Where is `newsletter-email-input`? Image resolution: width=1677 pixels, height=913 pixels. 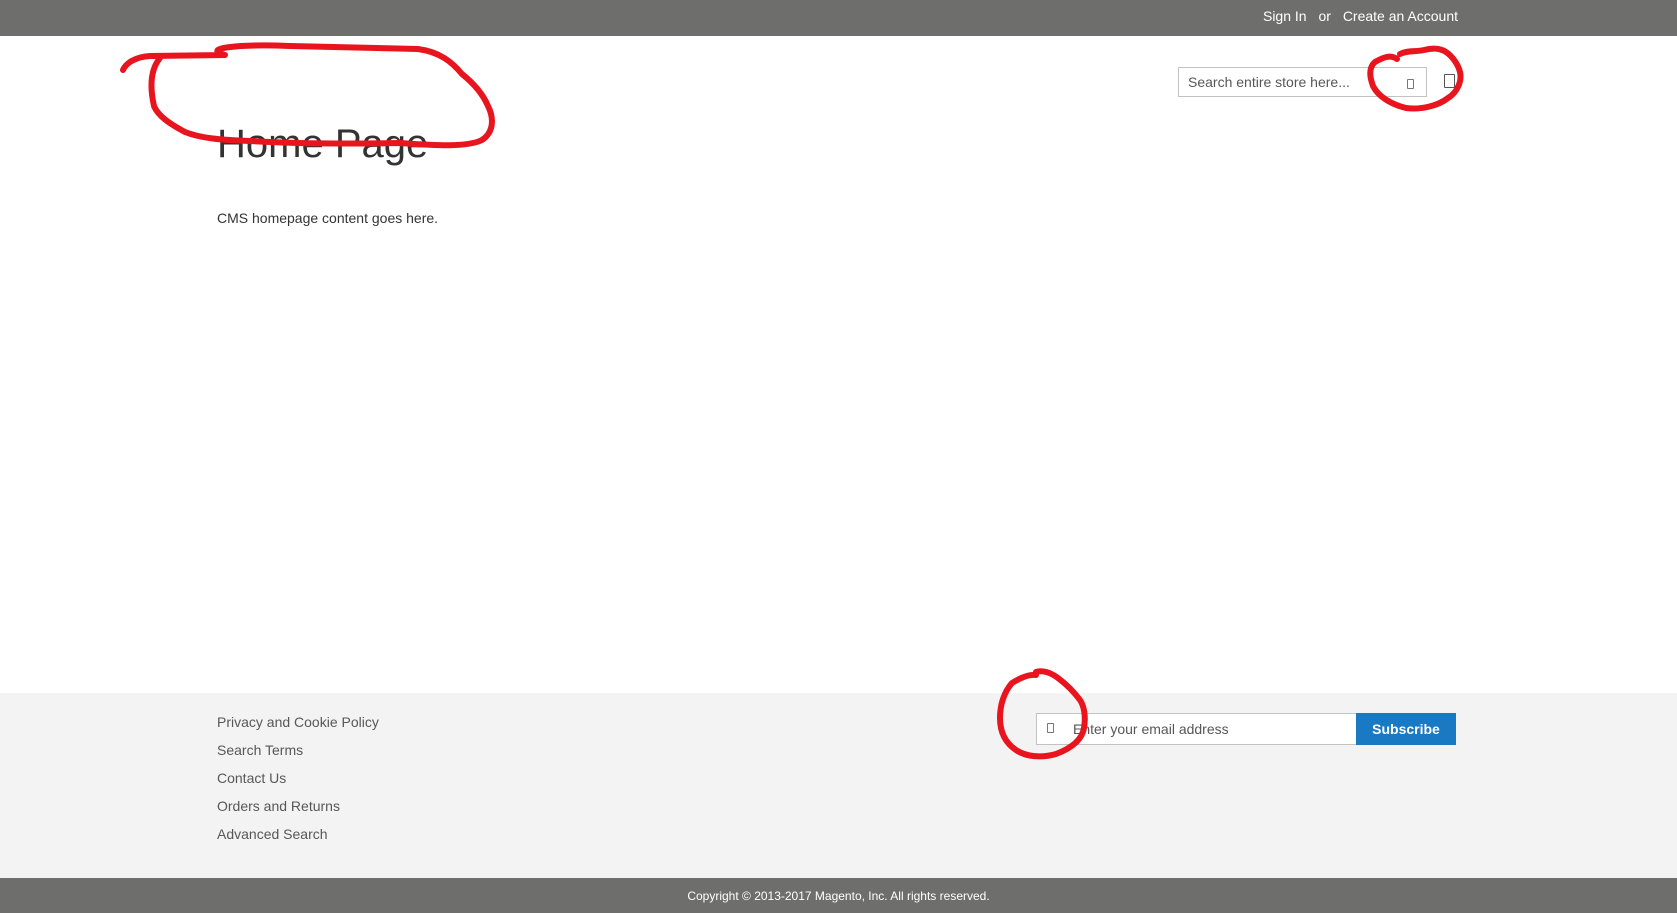
newsletter-email-input is located at coordinates (1210, 729).